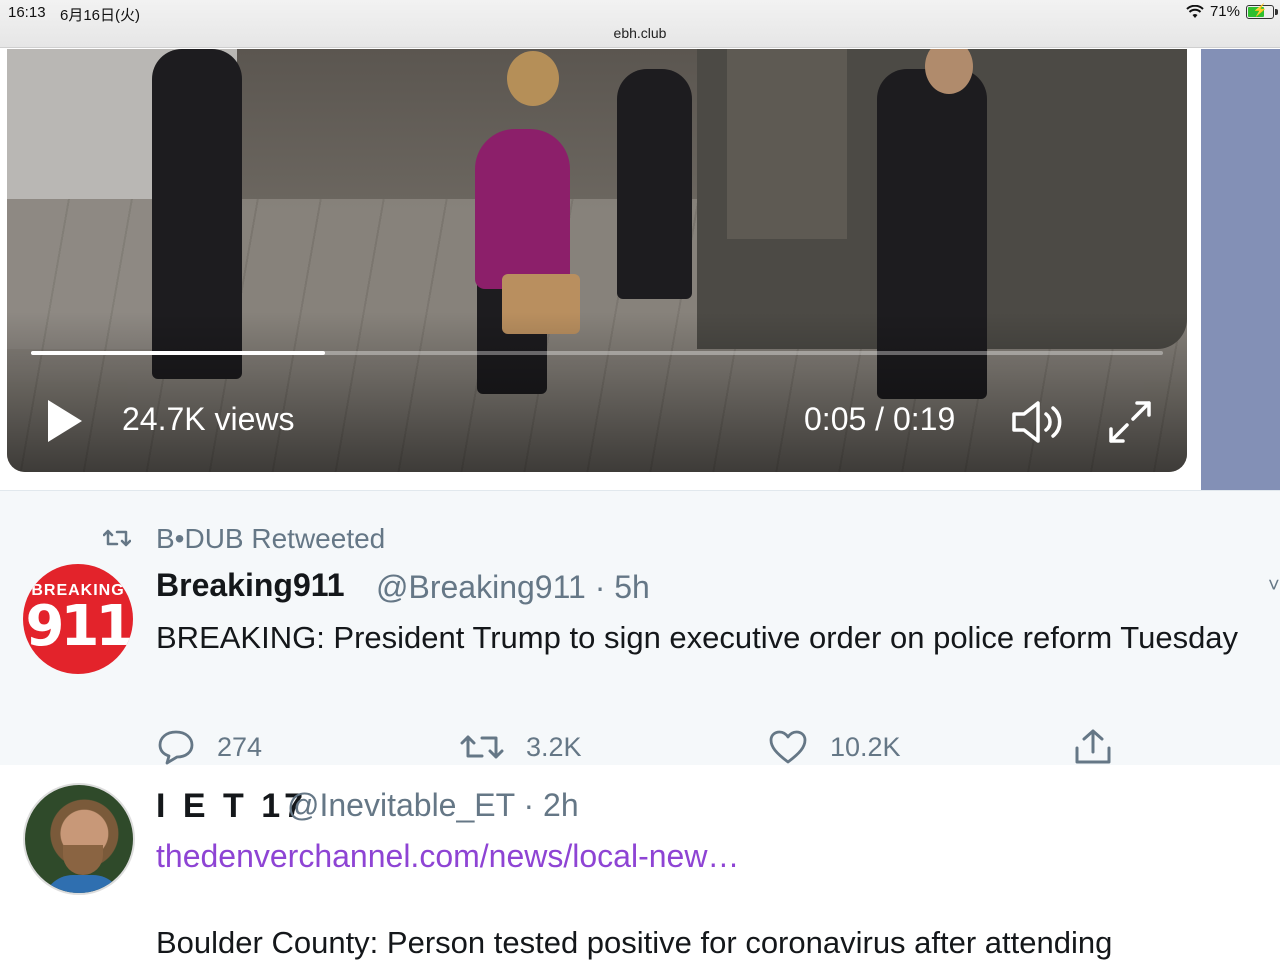  What do you see at coordinates (787, 144) in the screenshot?
I see `video-frame-van-door` at bounding box center [787, 144].